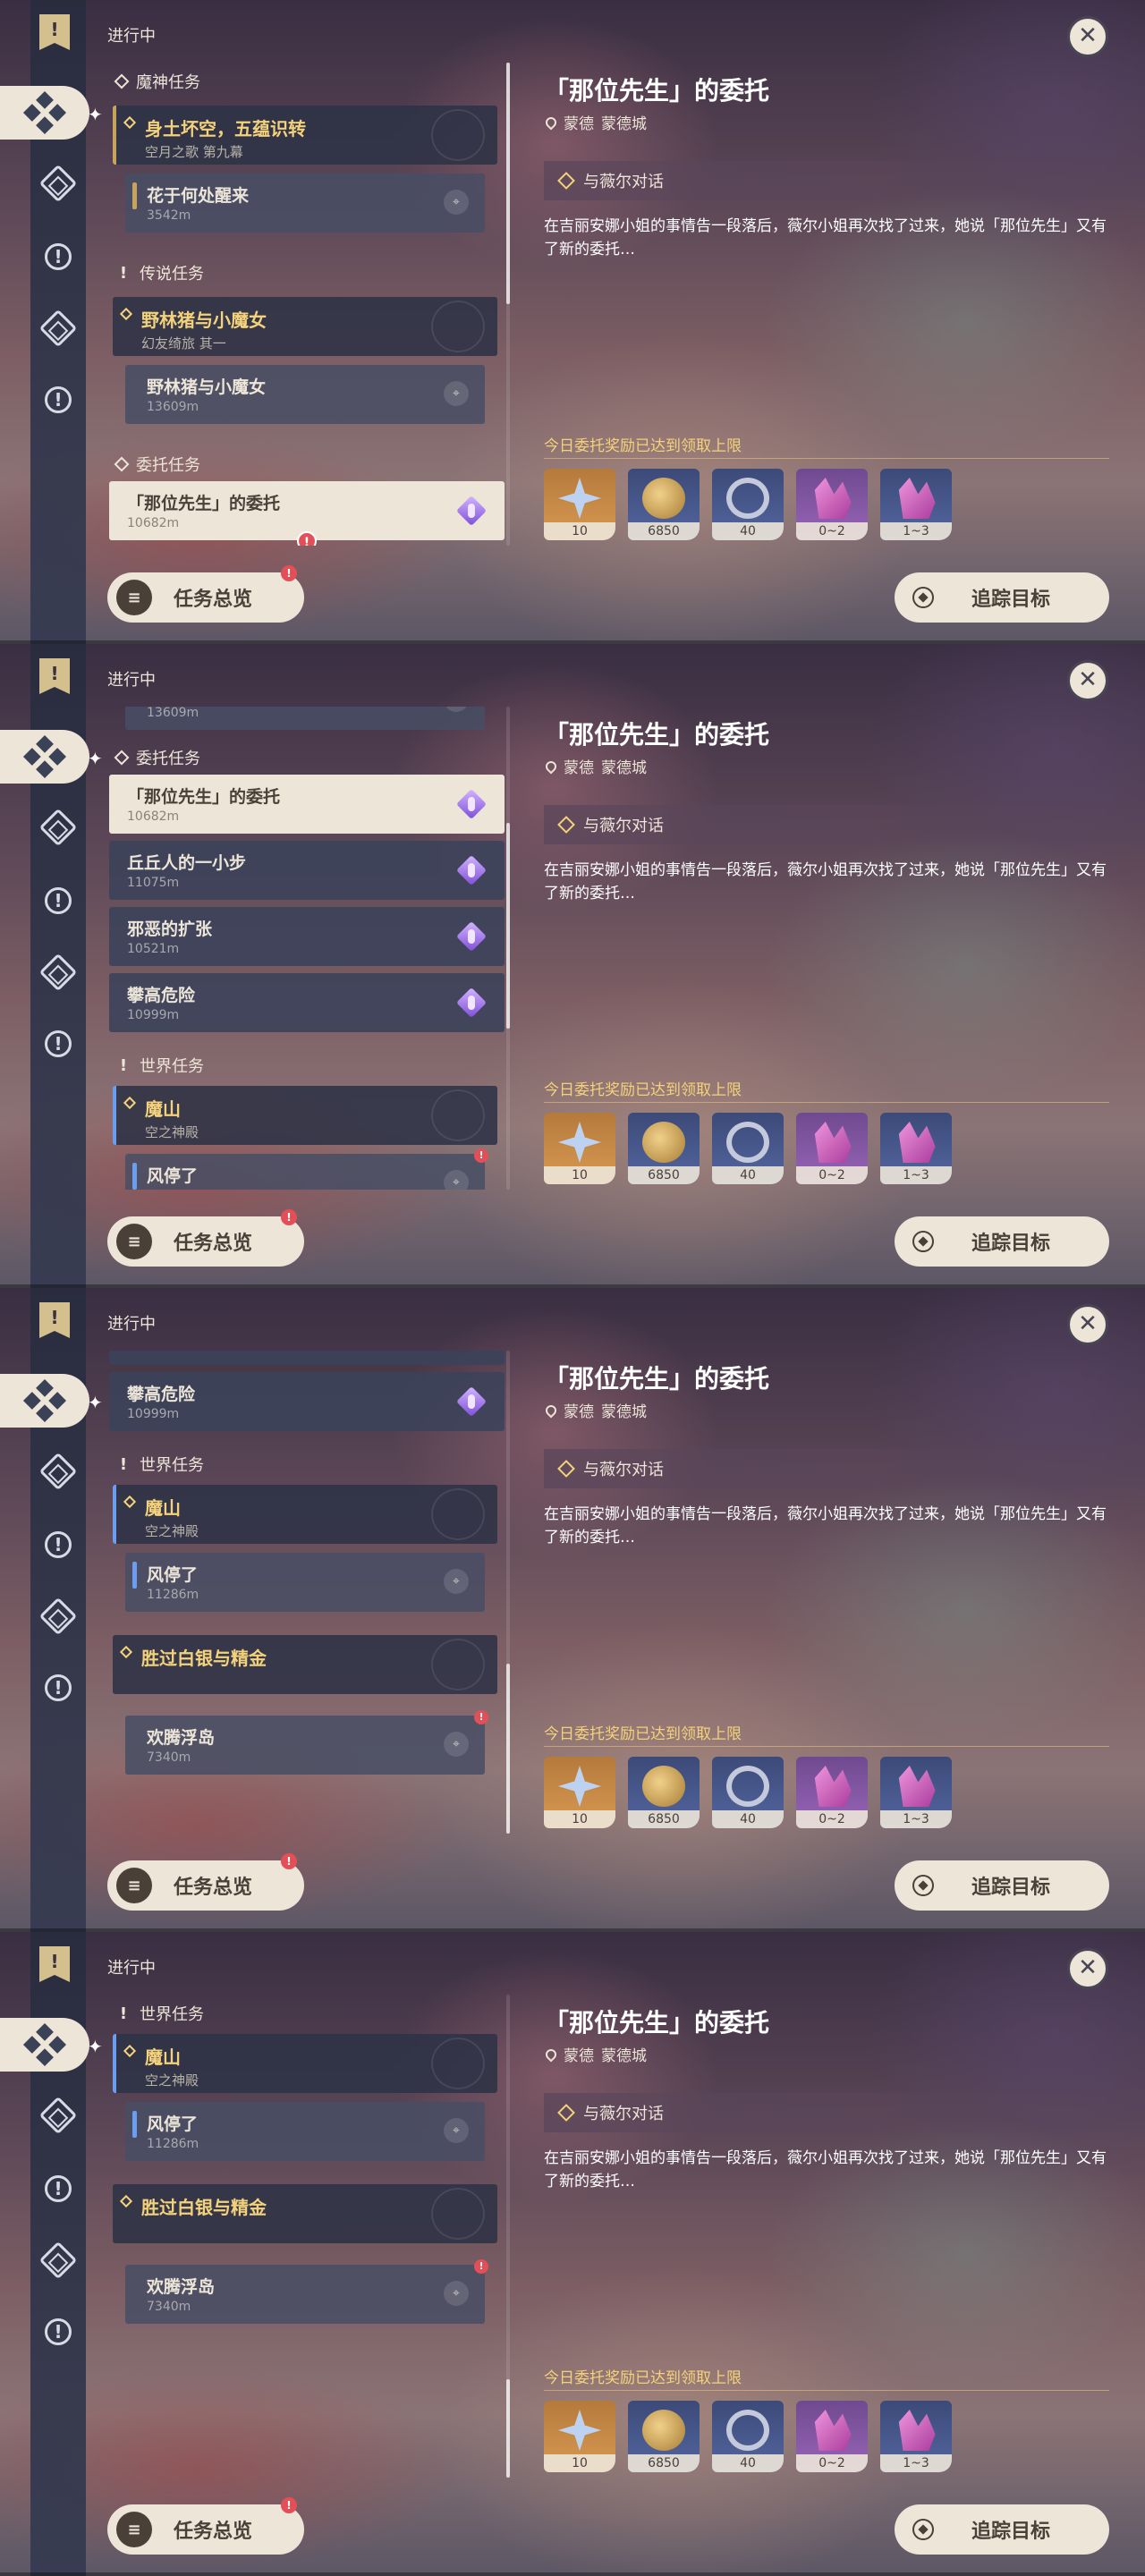 The width and height of the screenshot is (1145, 2576). Describe the element at coordinates (307, 936) in the screenshot. I see `commission-item: 邪恶的扩张 10521m` at that location.